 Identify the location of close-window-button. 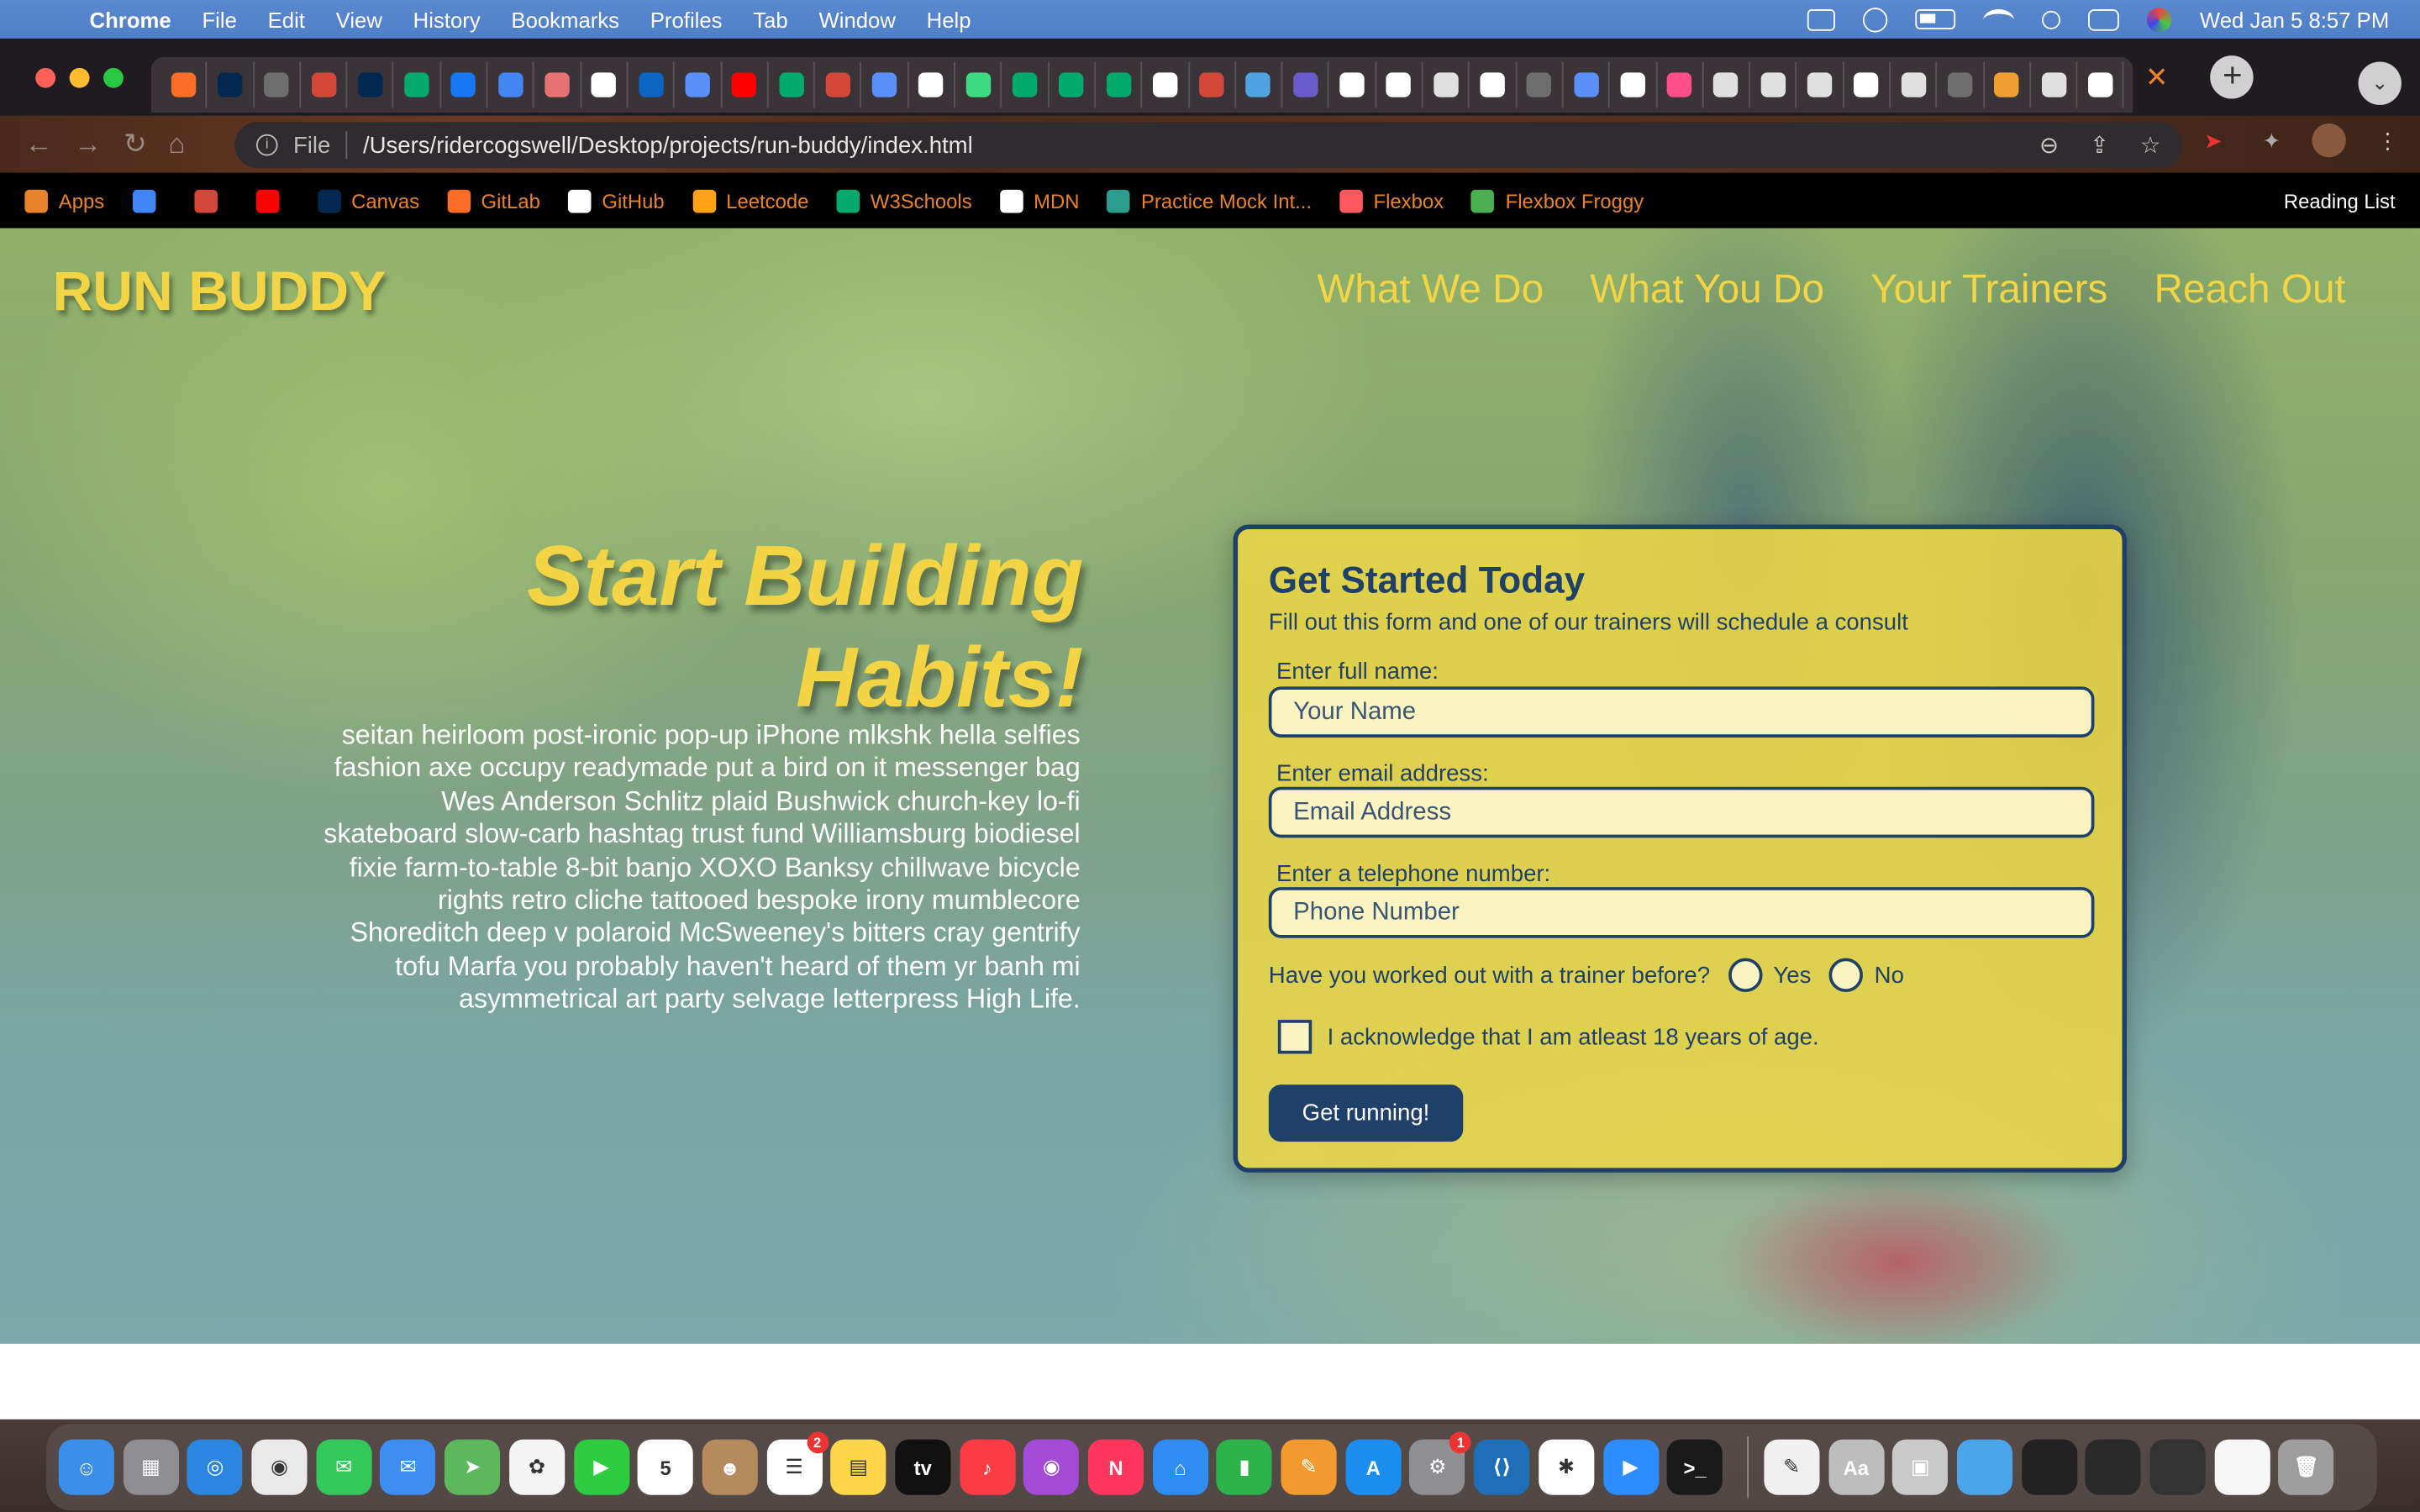
(45, 76).